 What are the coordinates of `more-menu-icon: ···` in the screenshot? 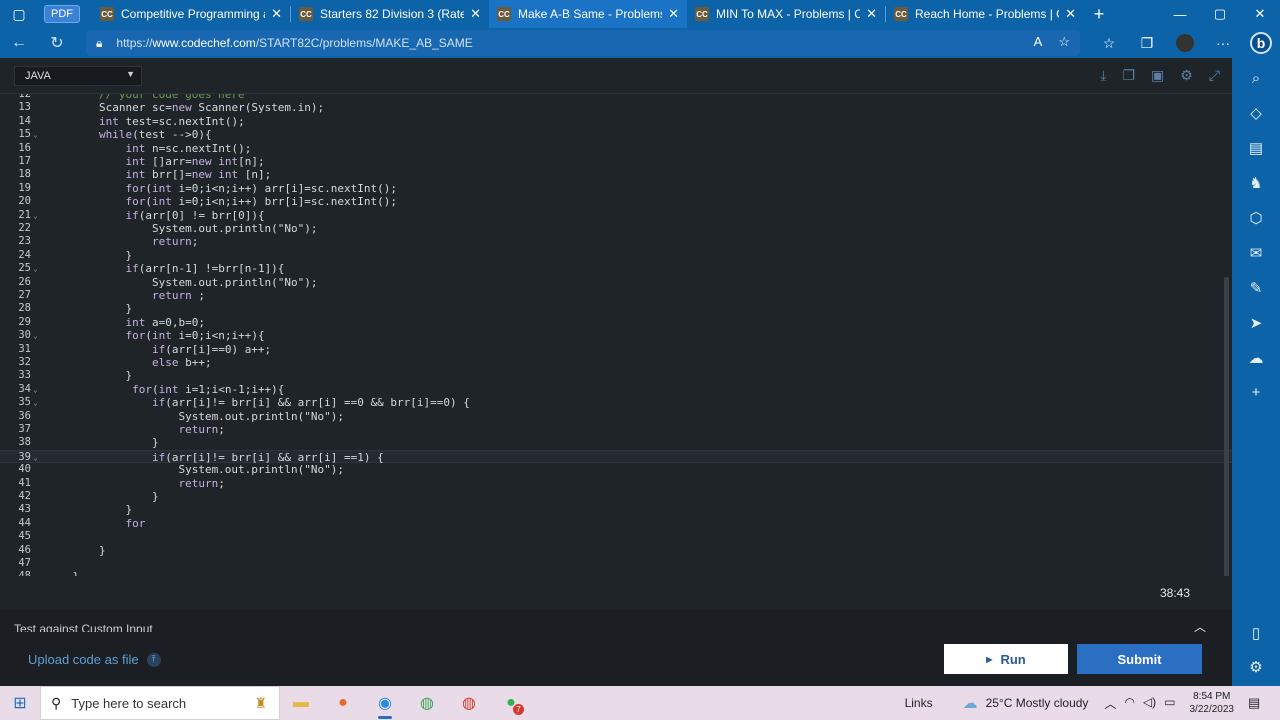 It's located at (1223, 43).